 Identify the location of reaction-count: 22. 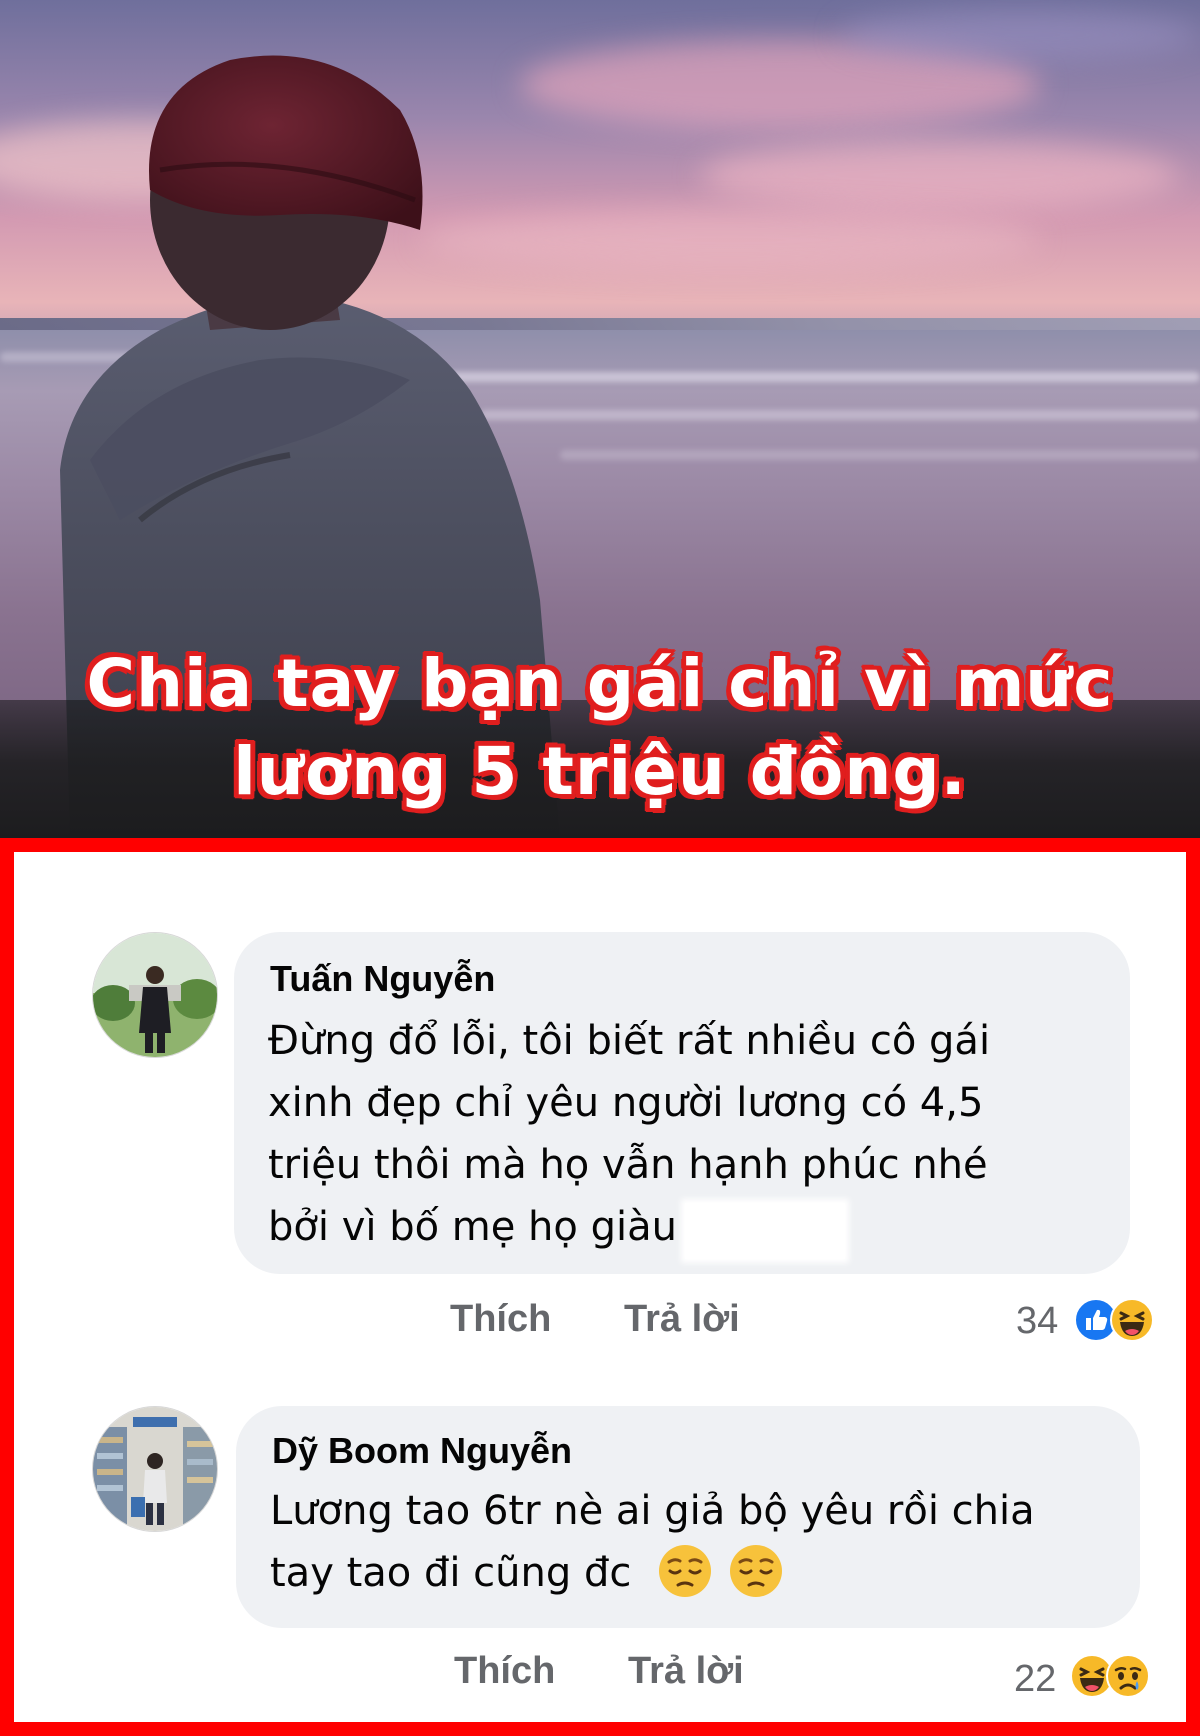
(1035, 1679).